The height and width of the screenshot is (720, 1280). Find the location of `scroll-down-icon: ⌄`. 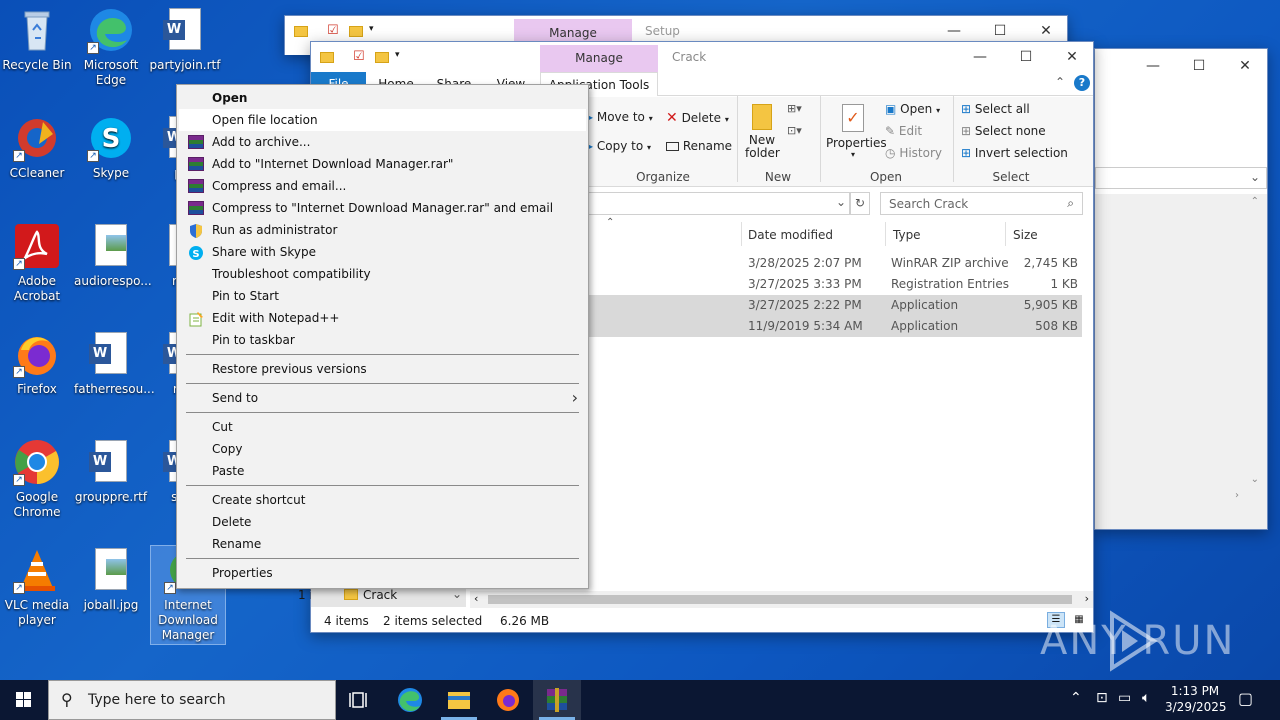

scroll-down-icon: ⌄ is located at coordinates (1255, 479).